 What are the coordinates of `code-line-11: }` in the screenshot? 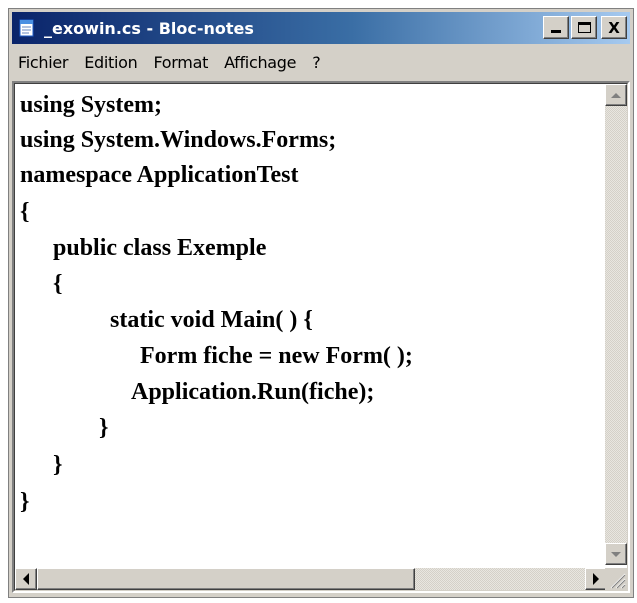 It's located at (58, 465).